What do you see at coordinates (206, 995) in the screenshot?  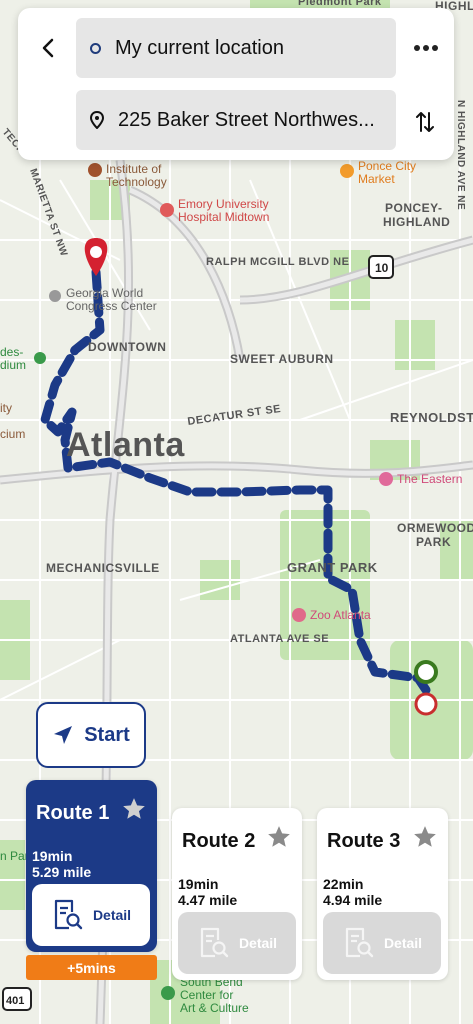 I see `svg-text: Center for` at bounding box center [206, 995].